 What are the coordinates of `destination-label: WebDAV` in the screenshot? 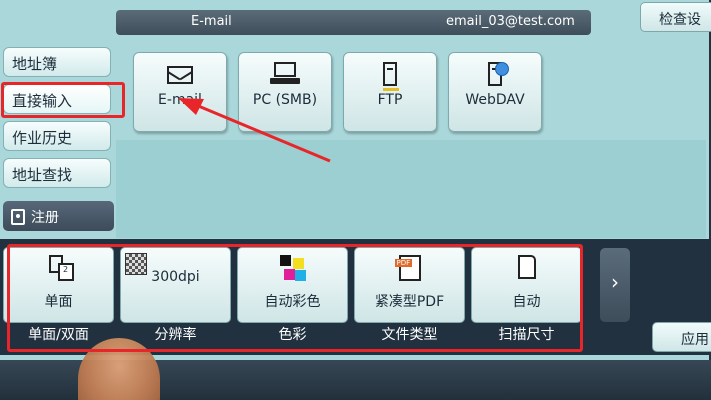 It's located at (495, 100).